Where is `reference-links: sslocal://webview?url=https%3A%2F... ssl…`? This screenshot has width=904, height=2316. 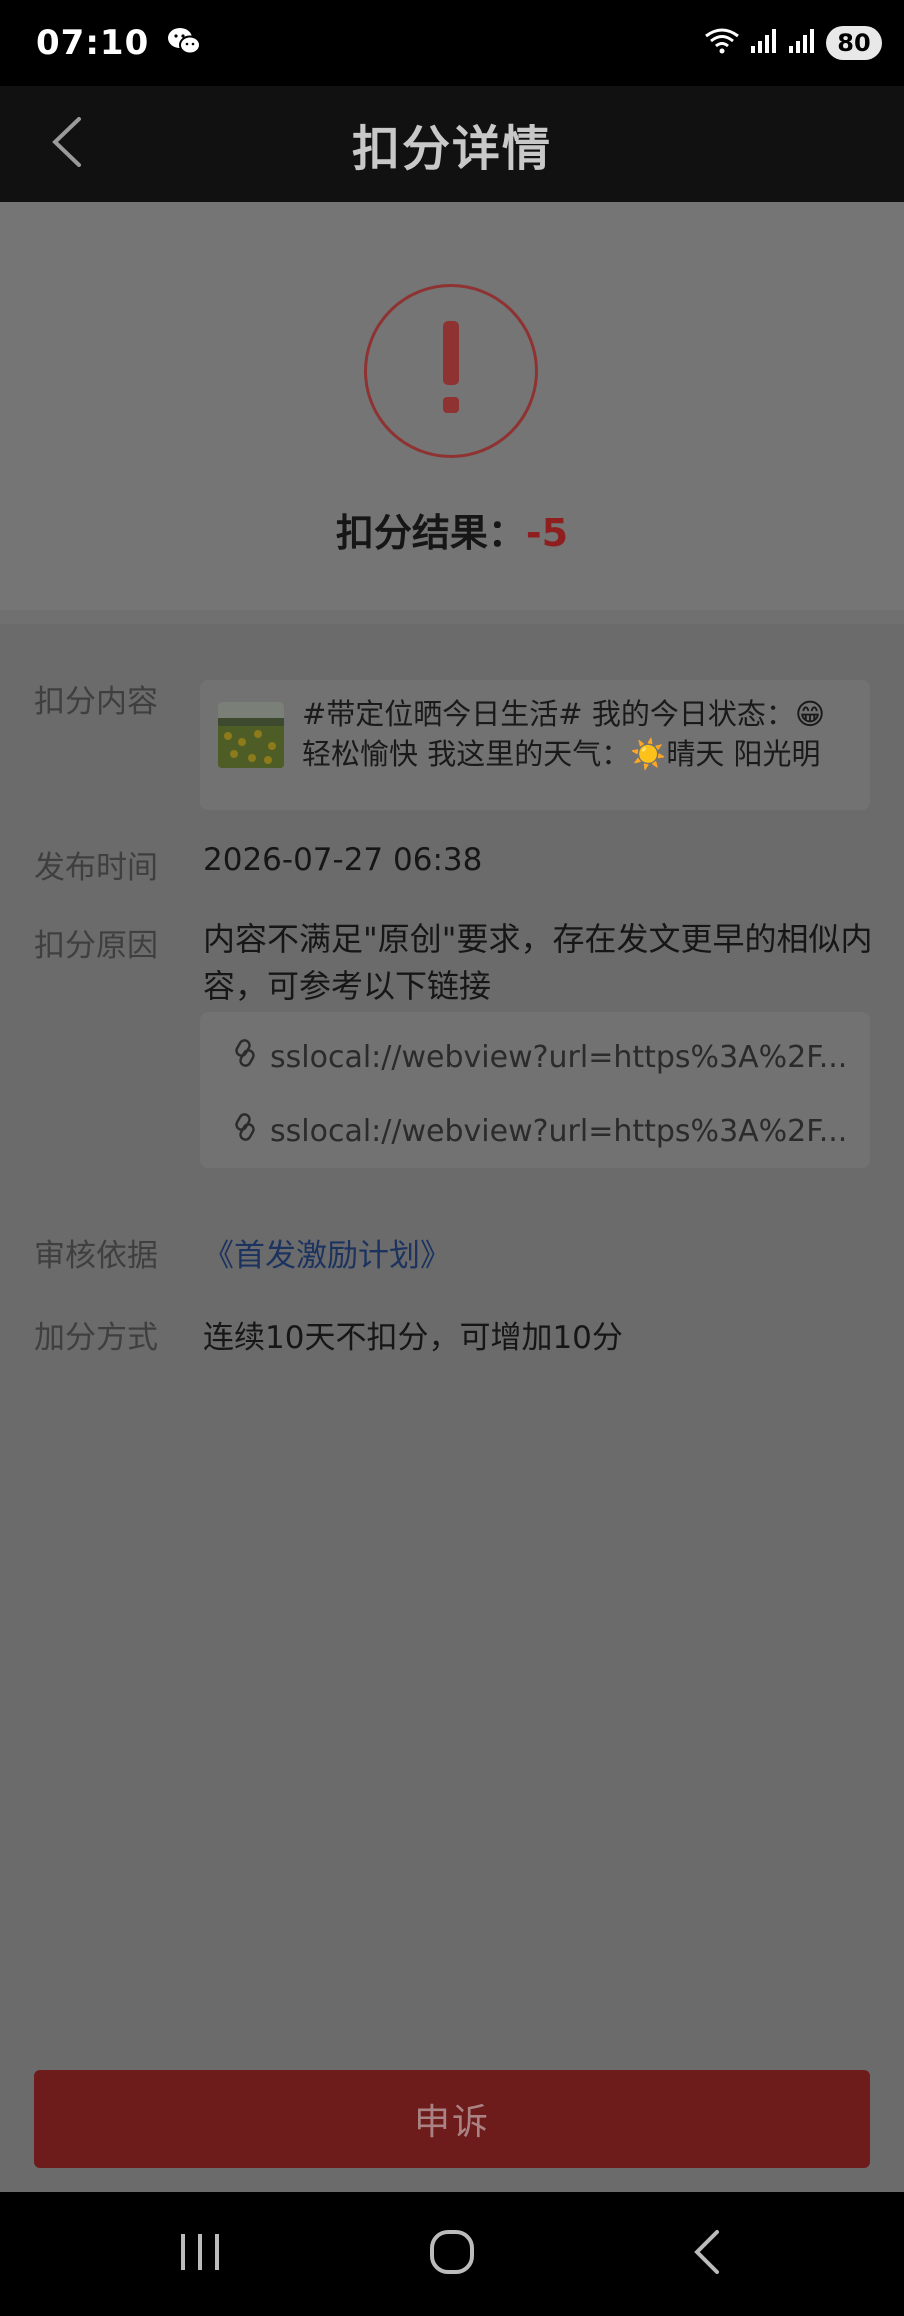
reference-links: sslocal://webview?url=https%3A%2F... ssl… is located at coordinates (535, 1090).